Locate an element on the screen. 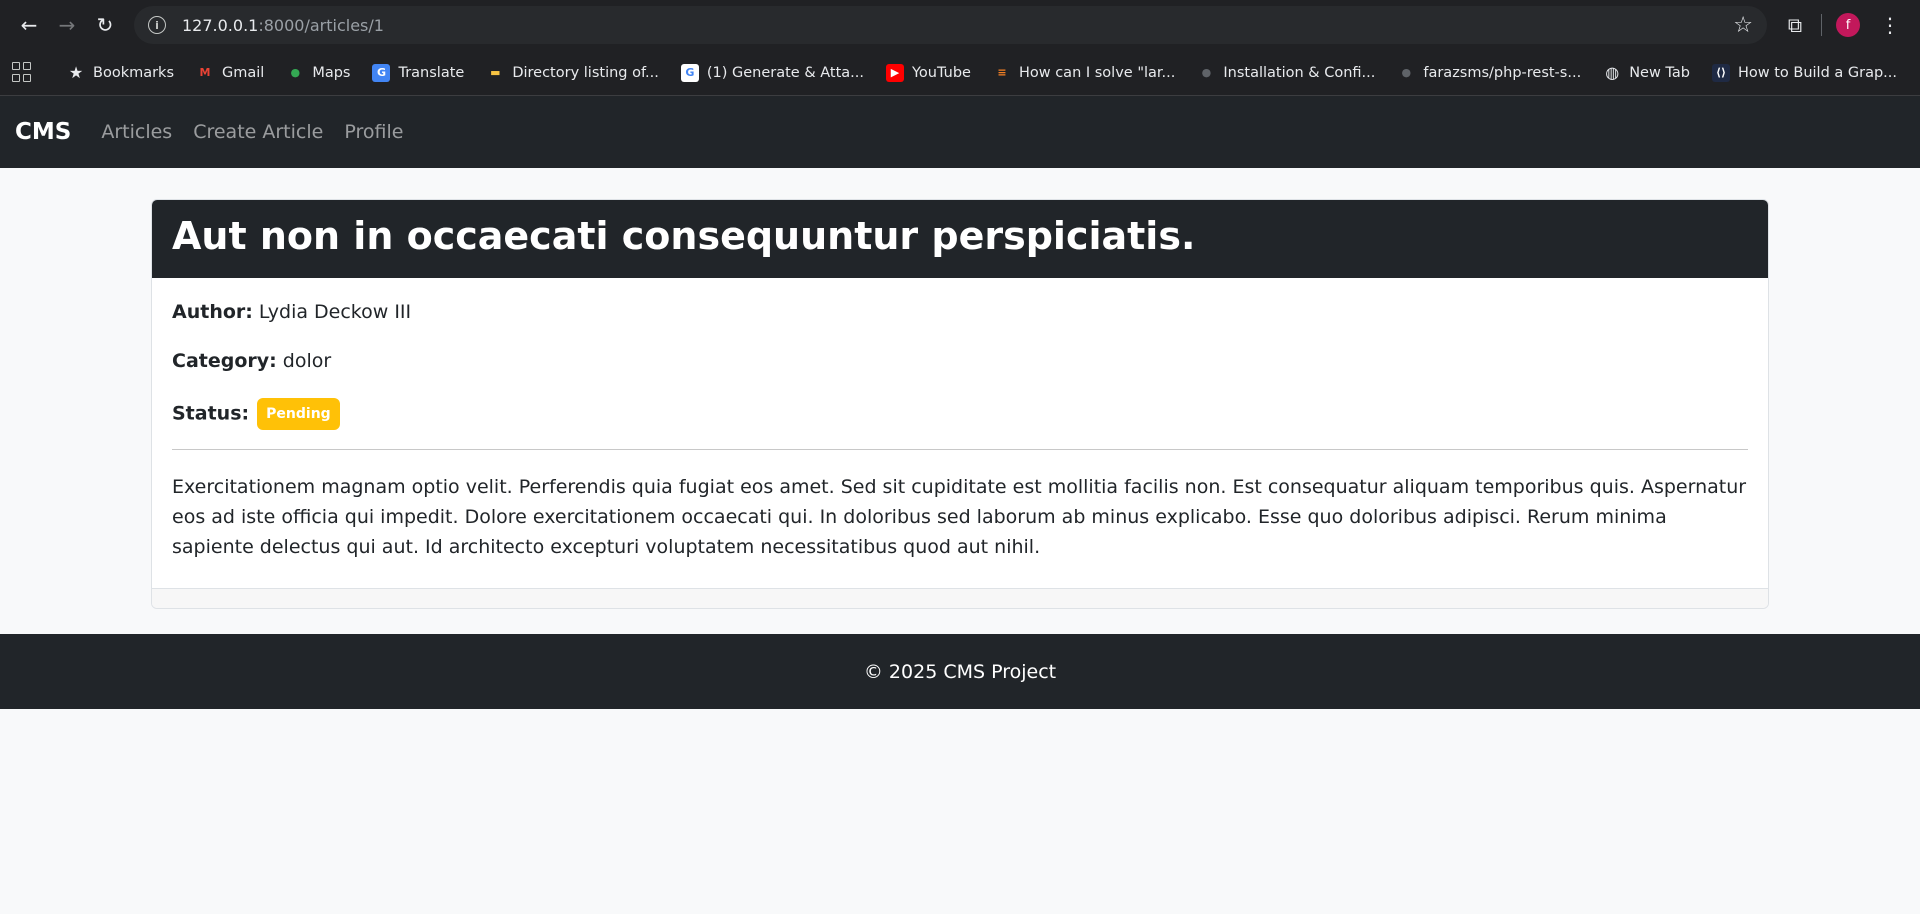  bookmark-item: G Translate is located at coordinates (418, 72).